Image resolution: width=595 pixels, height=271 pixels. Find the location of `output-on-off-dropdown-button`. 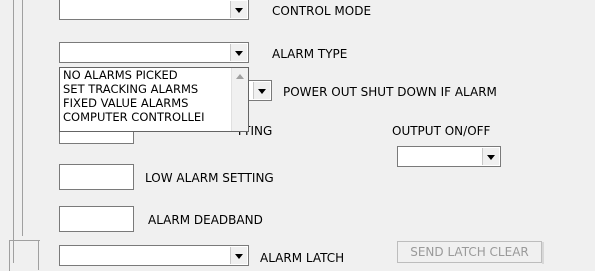

output-on-off-dropdown-button is located at coordinates (490, 156).